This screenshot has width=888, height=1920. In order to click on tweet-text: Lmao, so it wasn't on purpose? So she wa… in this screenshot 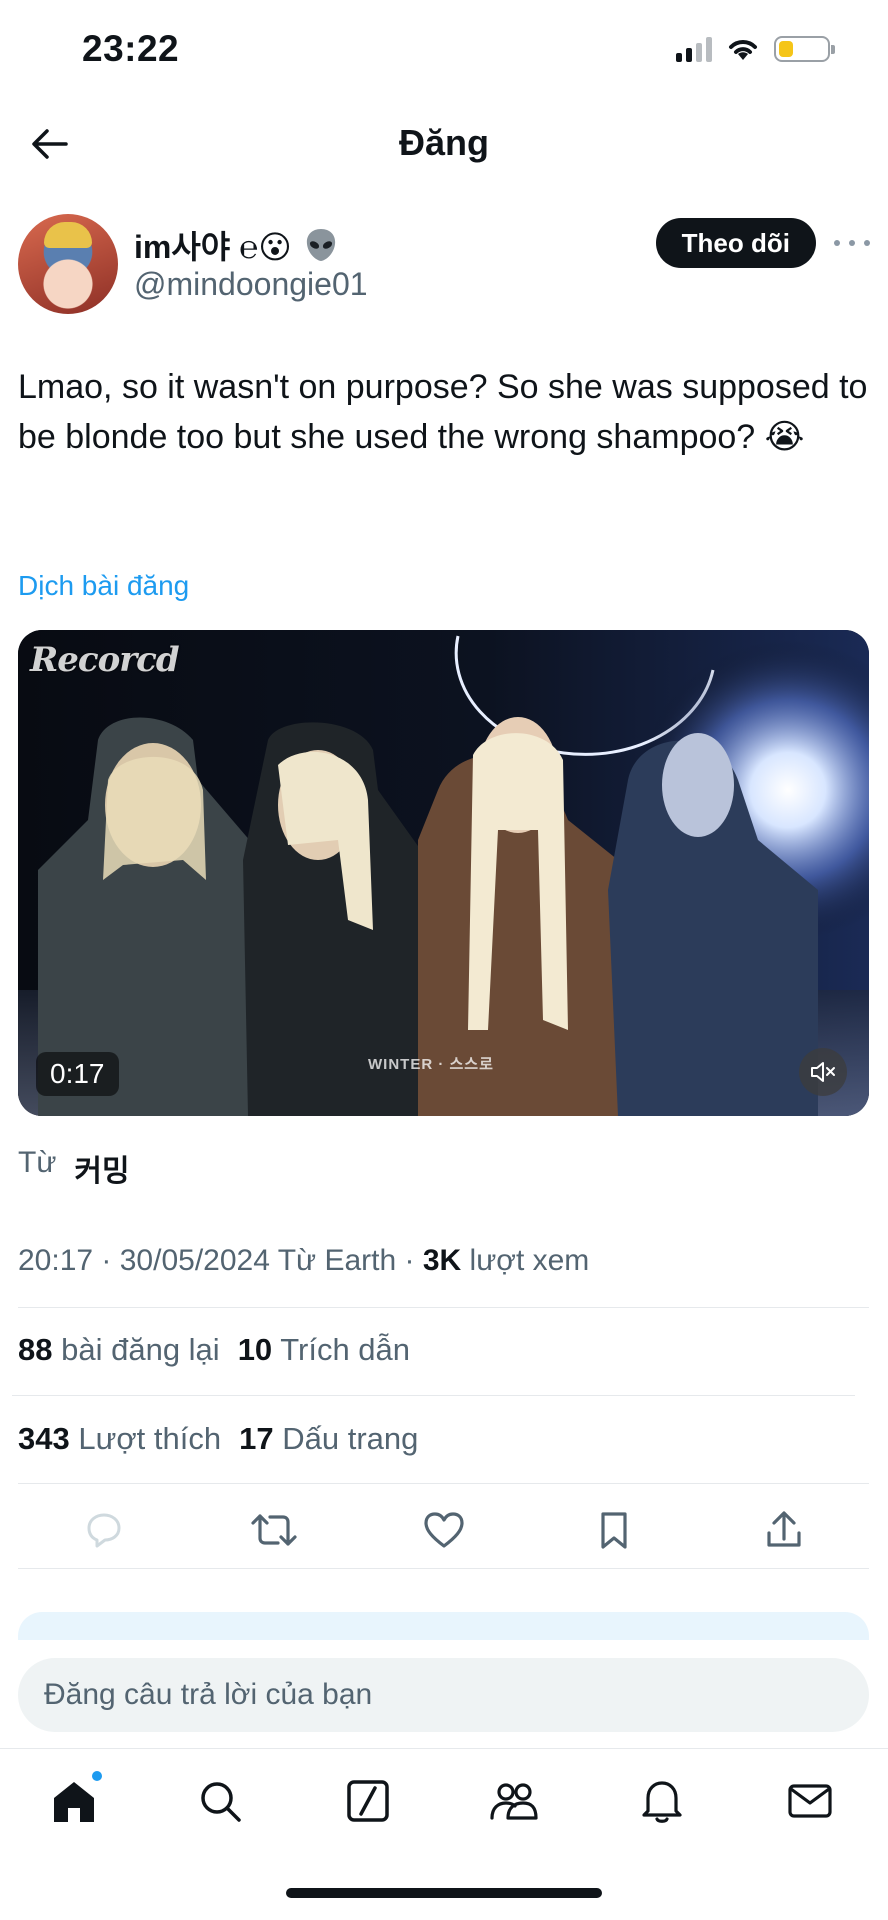, I will do `click(443, 412)`.